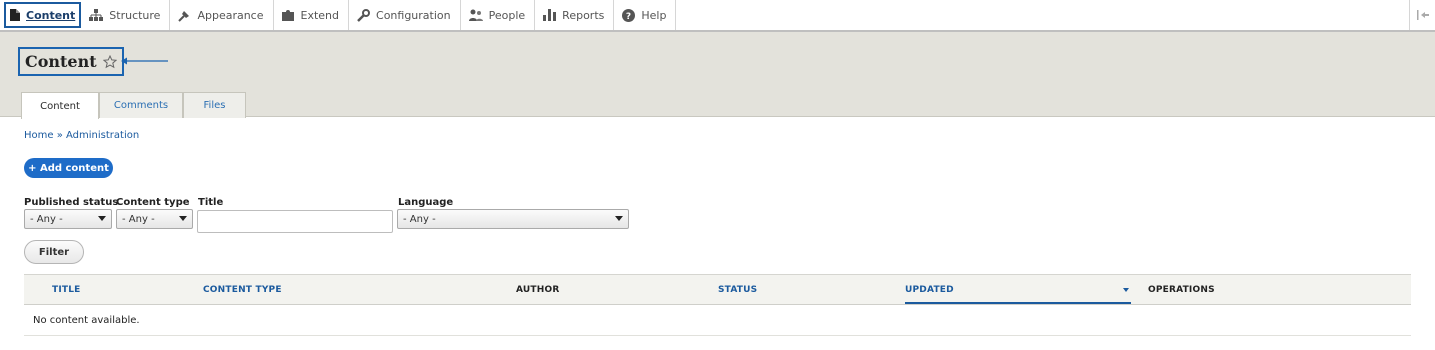 The image size is (1435, 350). What do you see at coordinates (144, 61) in the screenshot?
I see `arrow-icon` at bounding box center [144, 61].